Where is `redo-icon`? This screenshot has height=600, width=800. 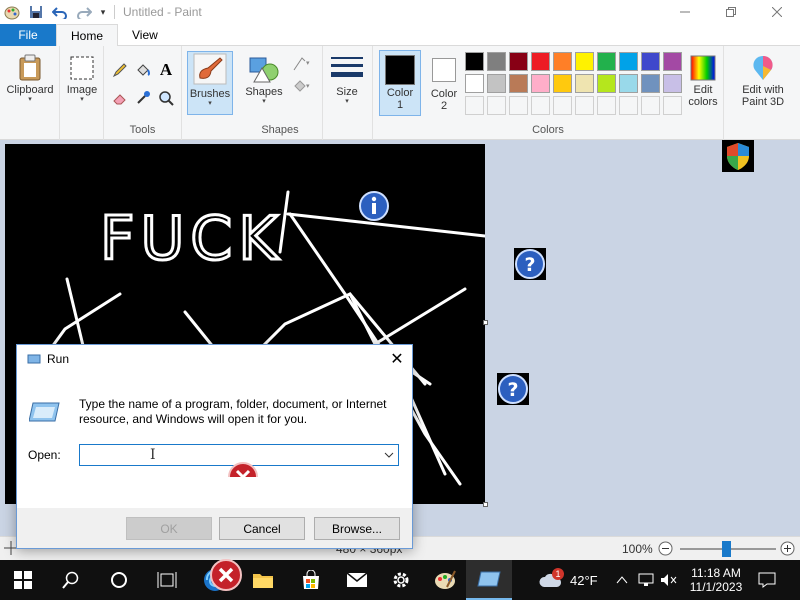 redo-icon is located at coordinates (84, 12).